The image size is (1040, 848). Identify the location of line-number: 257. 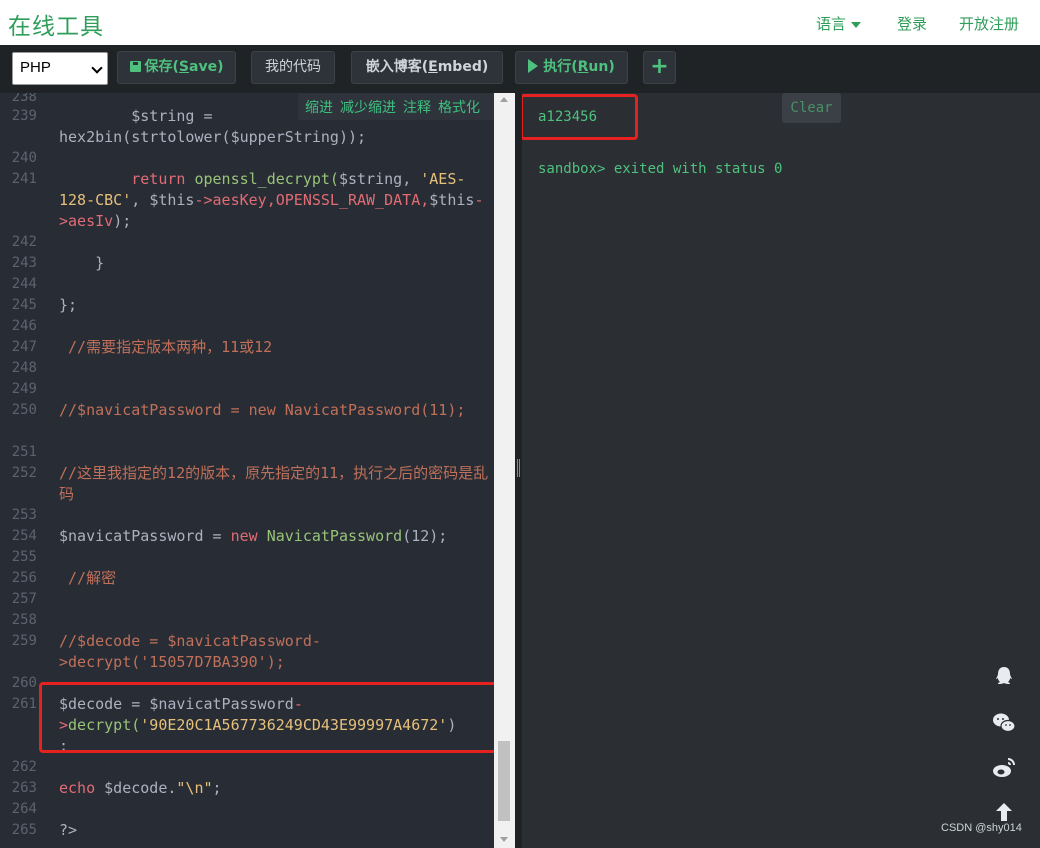
(24, 599).